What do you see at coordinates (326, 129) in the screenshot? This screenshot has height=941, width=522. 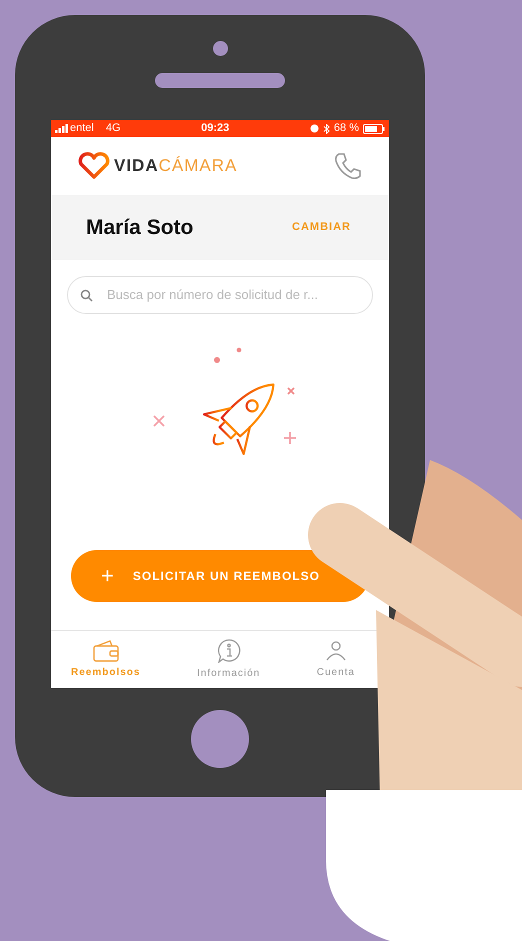 I see `bluetooth-icon` at bounding box center [326, 129].